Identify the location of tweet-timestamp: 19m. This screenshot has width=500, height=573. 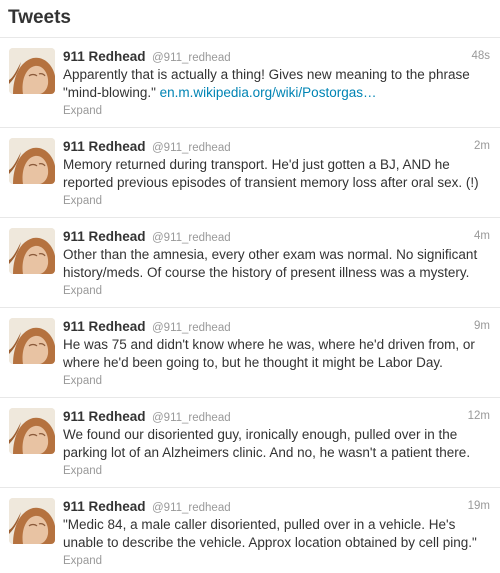
(479, 506).